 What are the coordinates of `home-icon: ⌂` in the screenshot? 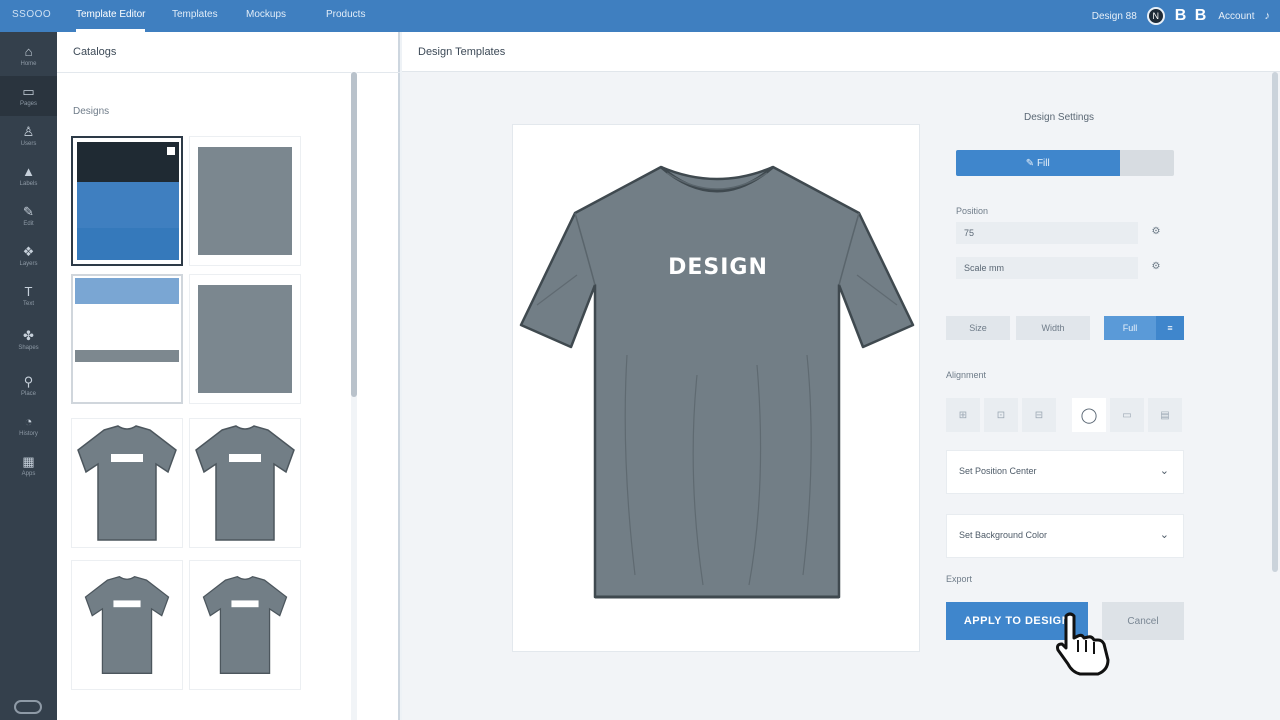 It's located at (28, 51).